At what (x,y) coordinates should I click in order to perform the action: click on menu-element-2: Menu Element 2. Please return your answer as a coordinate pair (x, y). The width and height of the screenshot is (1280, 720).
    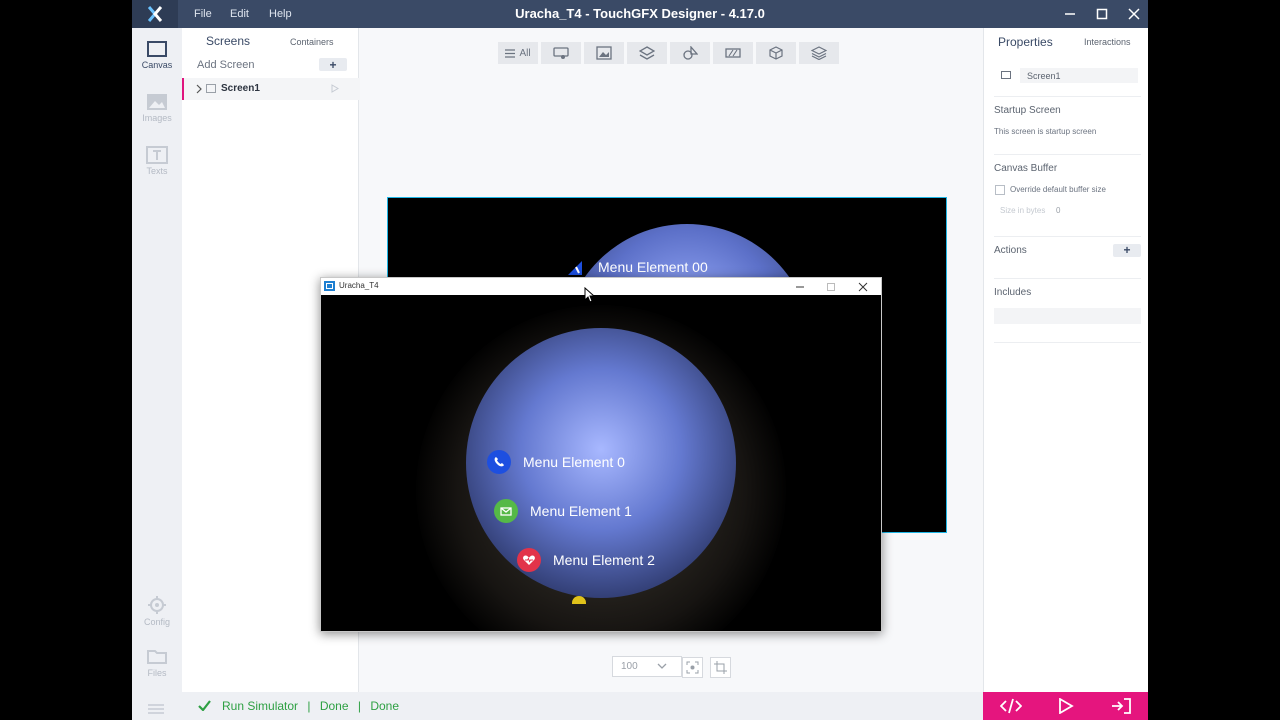
    Looking at the image, I should click on (586, 560).